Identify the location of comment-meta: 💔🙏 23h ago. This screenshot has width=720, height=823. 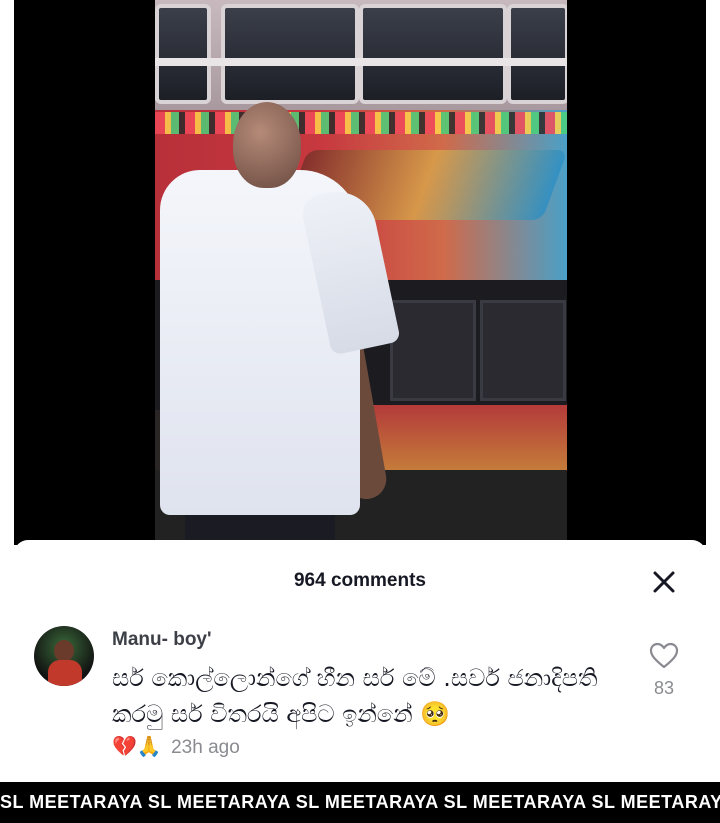
(176, 746).